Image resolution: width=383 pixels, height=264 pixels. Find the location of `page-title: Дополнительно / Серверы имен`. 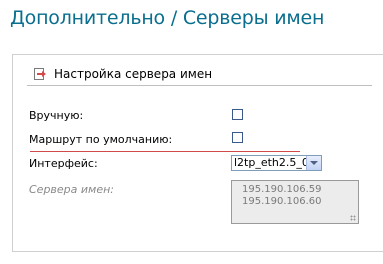

page-title: Дополнительно / Серверы имен is located at coordinates (167, 18).